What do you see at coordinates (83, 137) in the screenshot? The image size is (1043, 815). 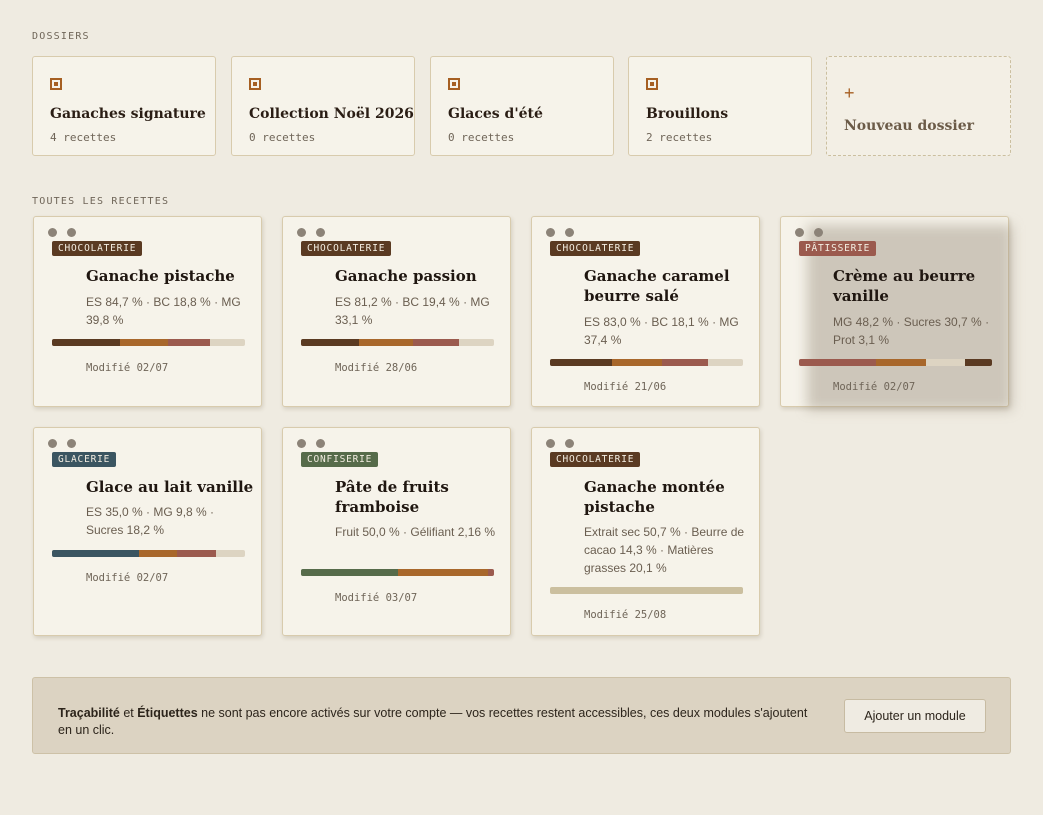 I see `folder-count: 4 recettes` at bounding box center [83, 137].